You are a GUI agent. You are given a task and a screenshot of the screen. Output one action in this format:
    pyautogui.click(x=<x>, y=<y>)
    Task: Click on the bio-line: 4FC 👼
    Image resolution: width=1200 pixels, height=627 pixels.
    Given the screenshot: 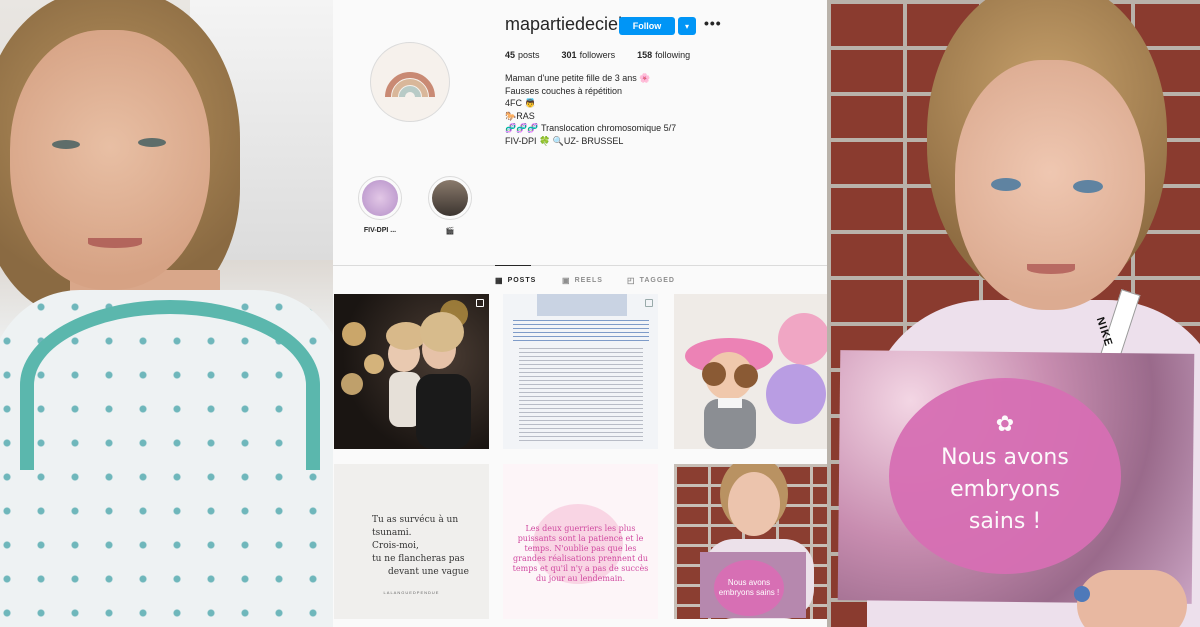 What is the action you would take?
    pyautogui.click(x=520, y=103)
    